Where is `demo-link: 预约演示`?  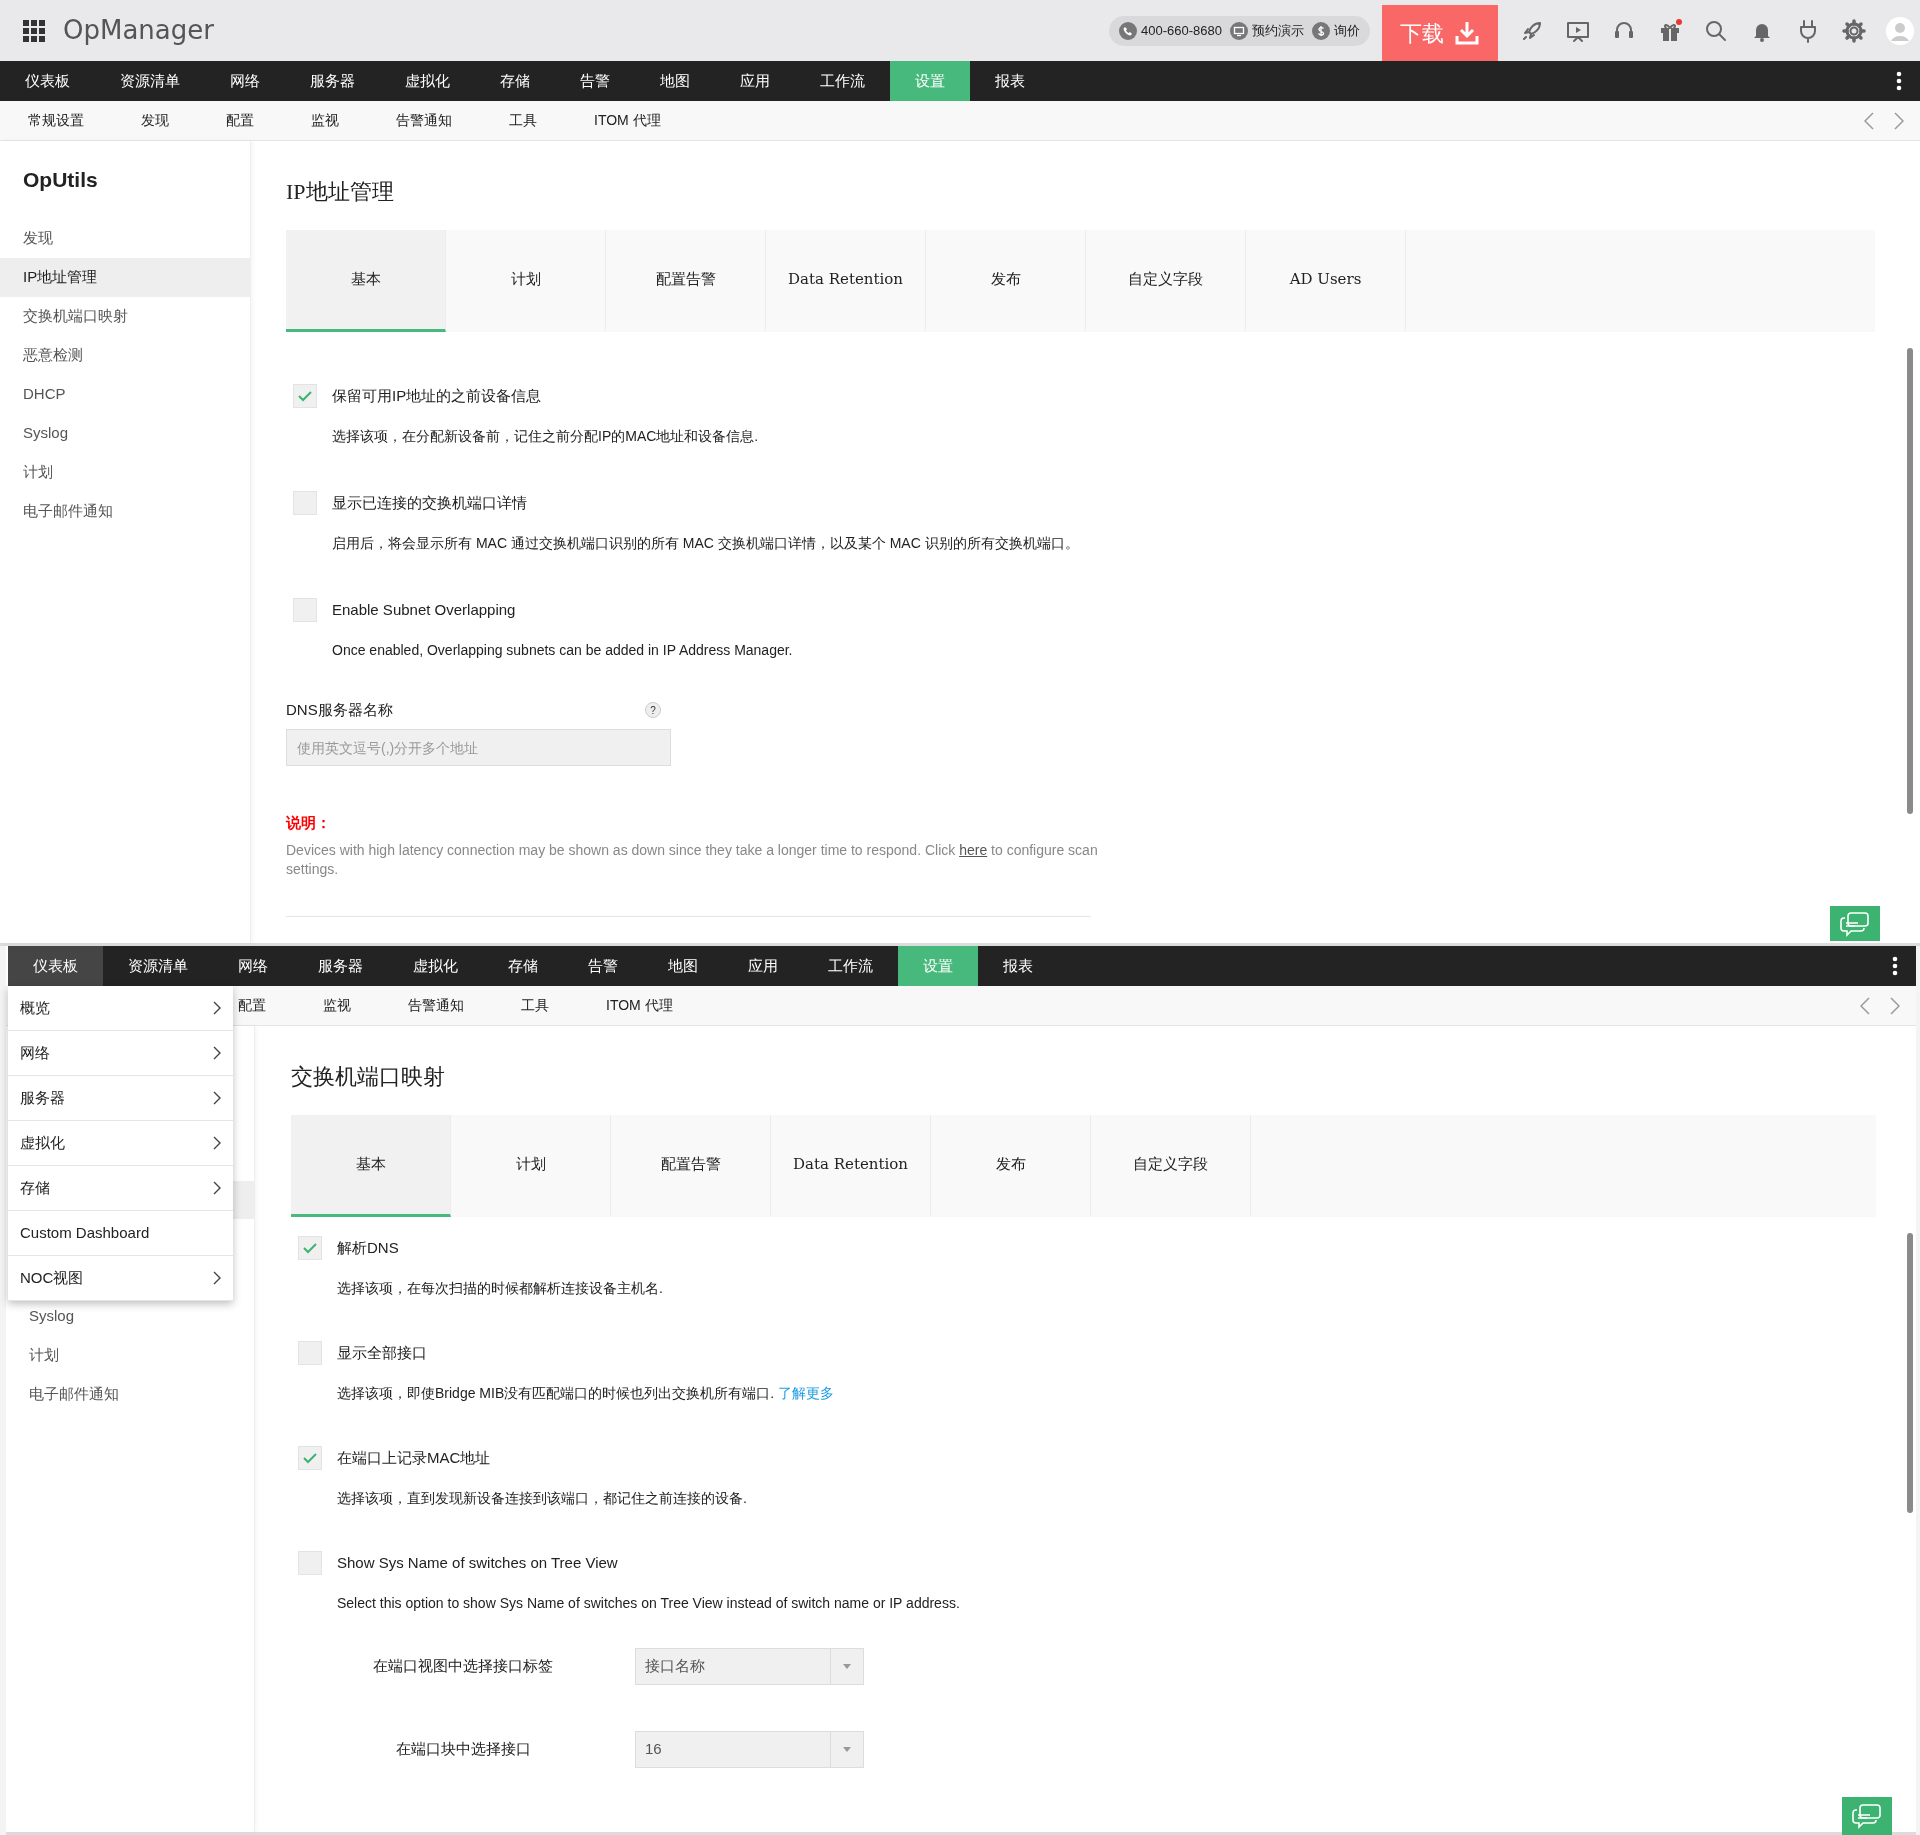
demo-link: 预约演示 is located at coordinates (1278, 30).